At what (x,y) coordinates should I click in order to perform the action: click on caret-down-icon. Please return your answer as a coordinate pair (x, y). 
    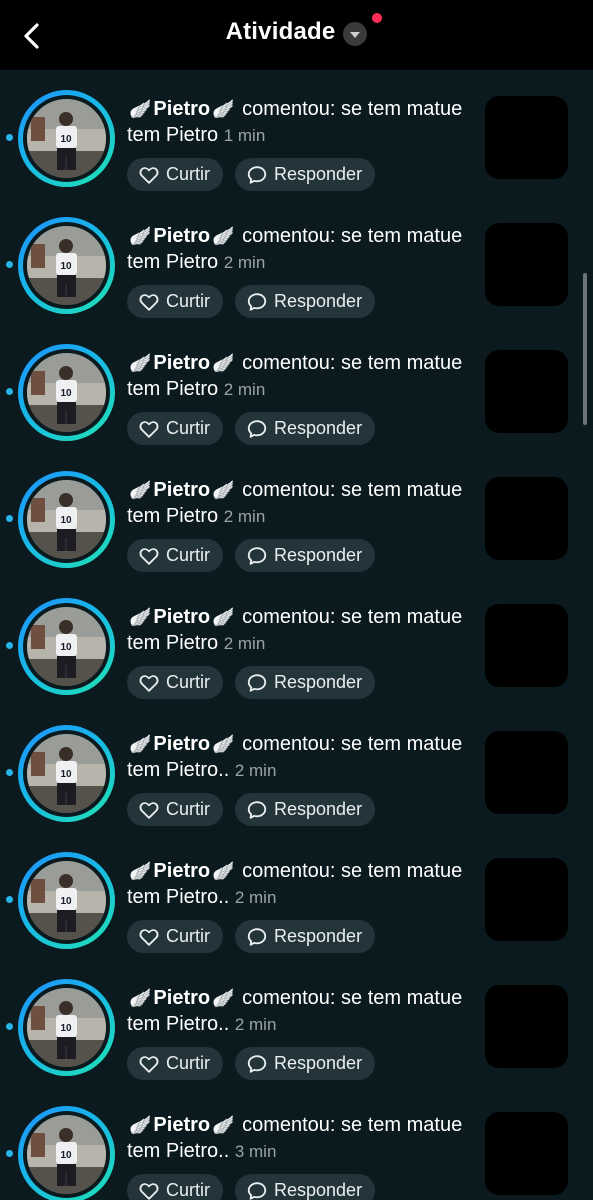
    Looking at the image, I should click on (355, 34).